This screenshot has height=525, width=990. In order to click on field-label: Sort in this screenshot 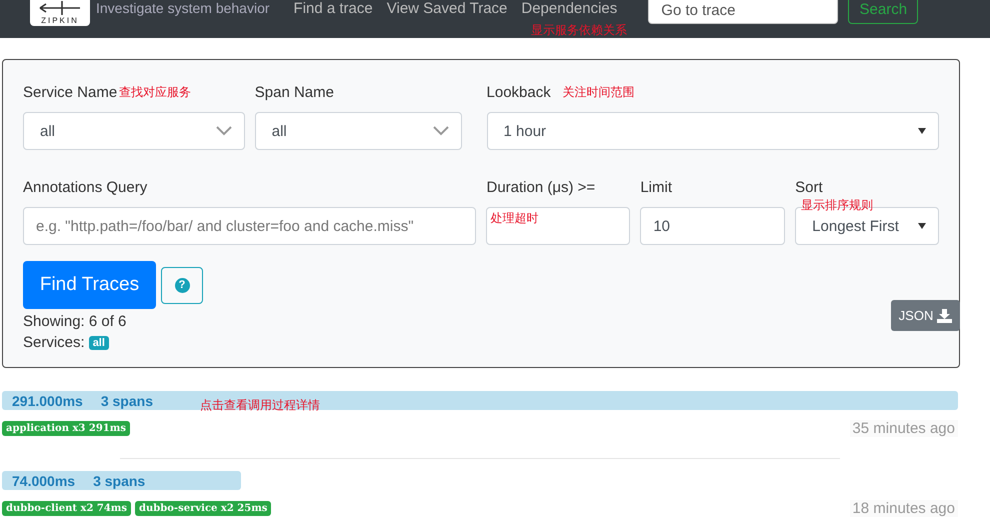, I will do `click(809, 187)`.